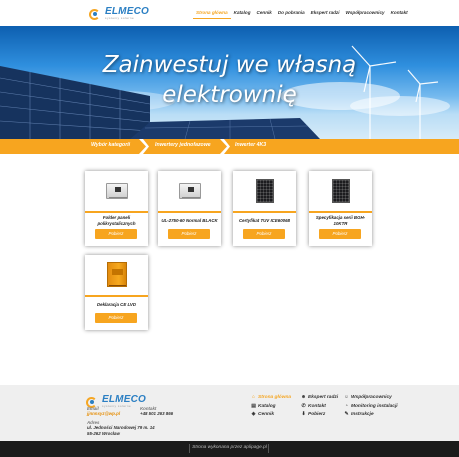  I want to click on address-line-2: 55-262 Wrocław, so click(103, 433).